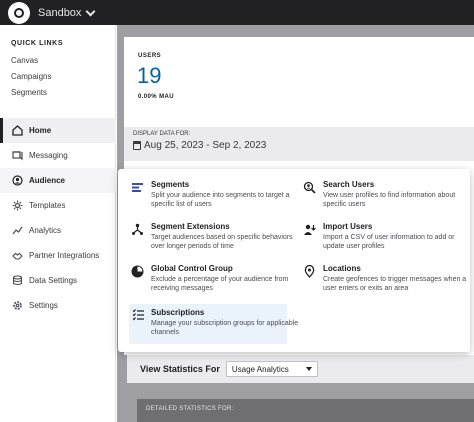  I want to click on users-label: USERS, so click(150, 56).